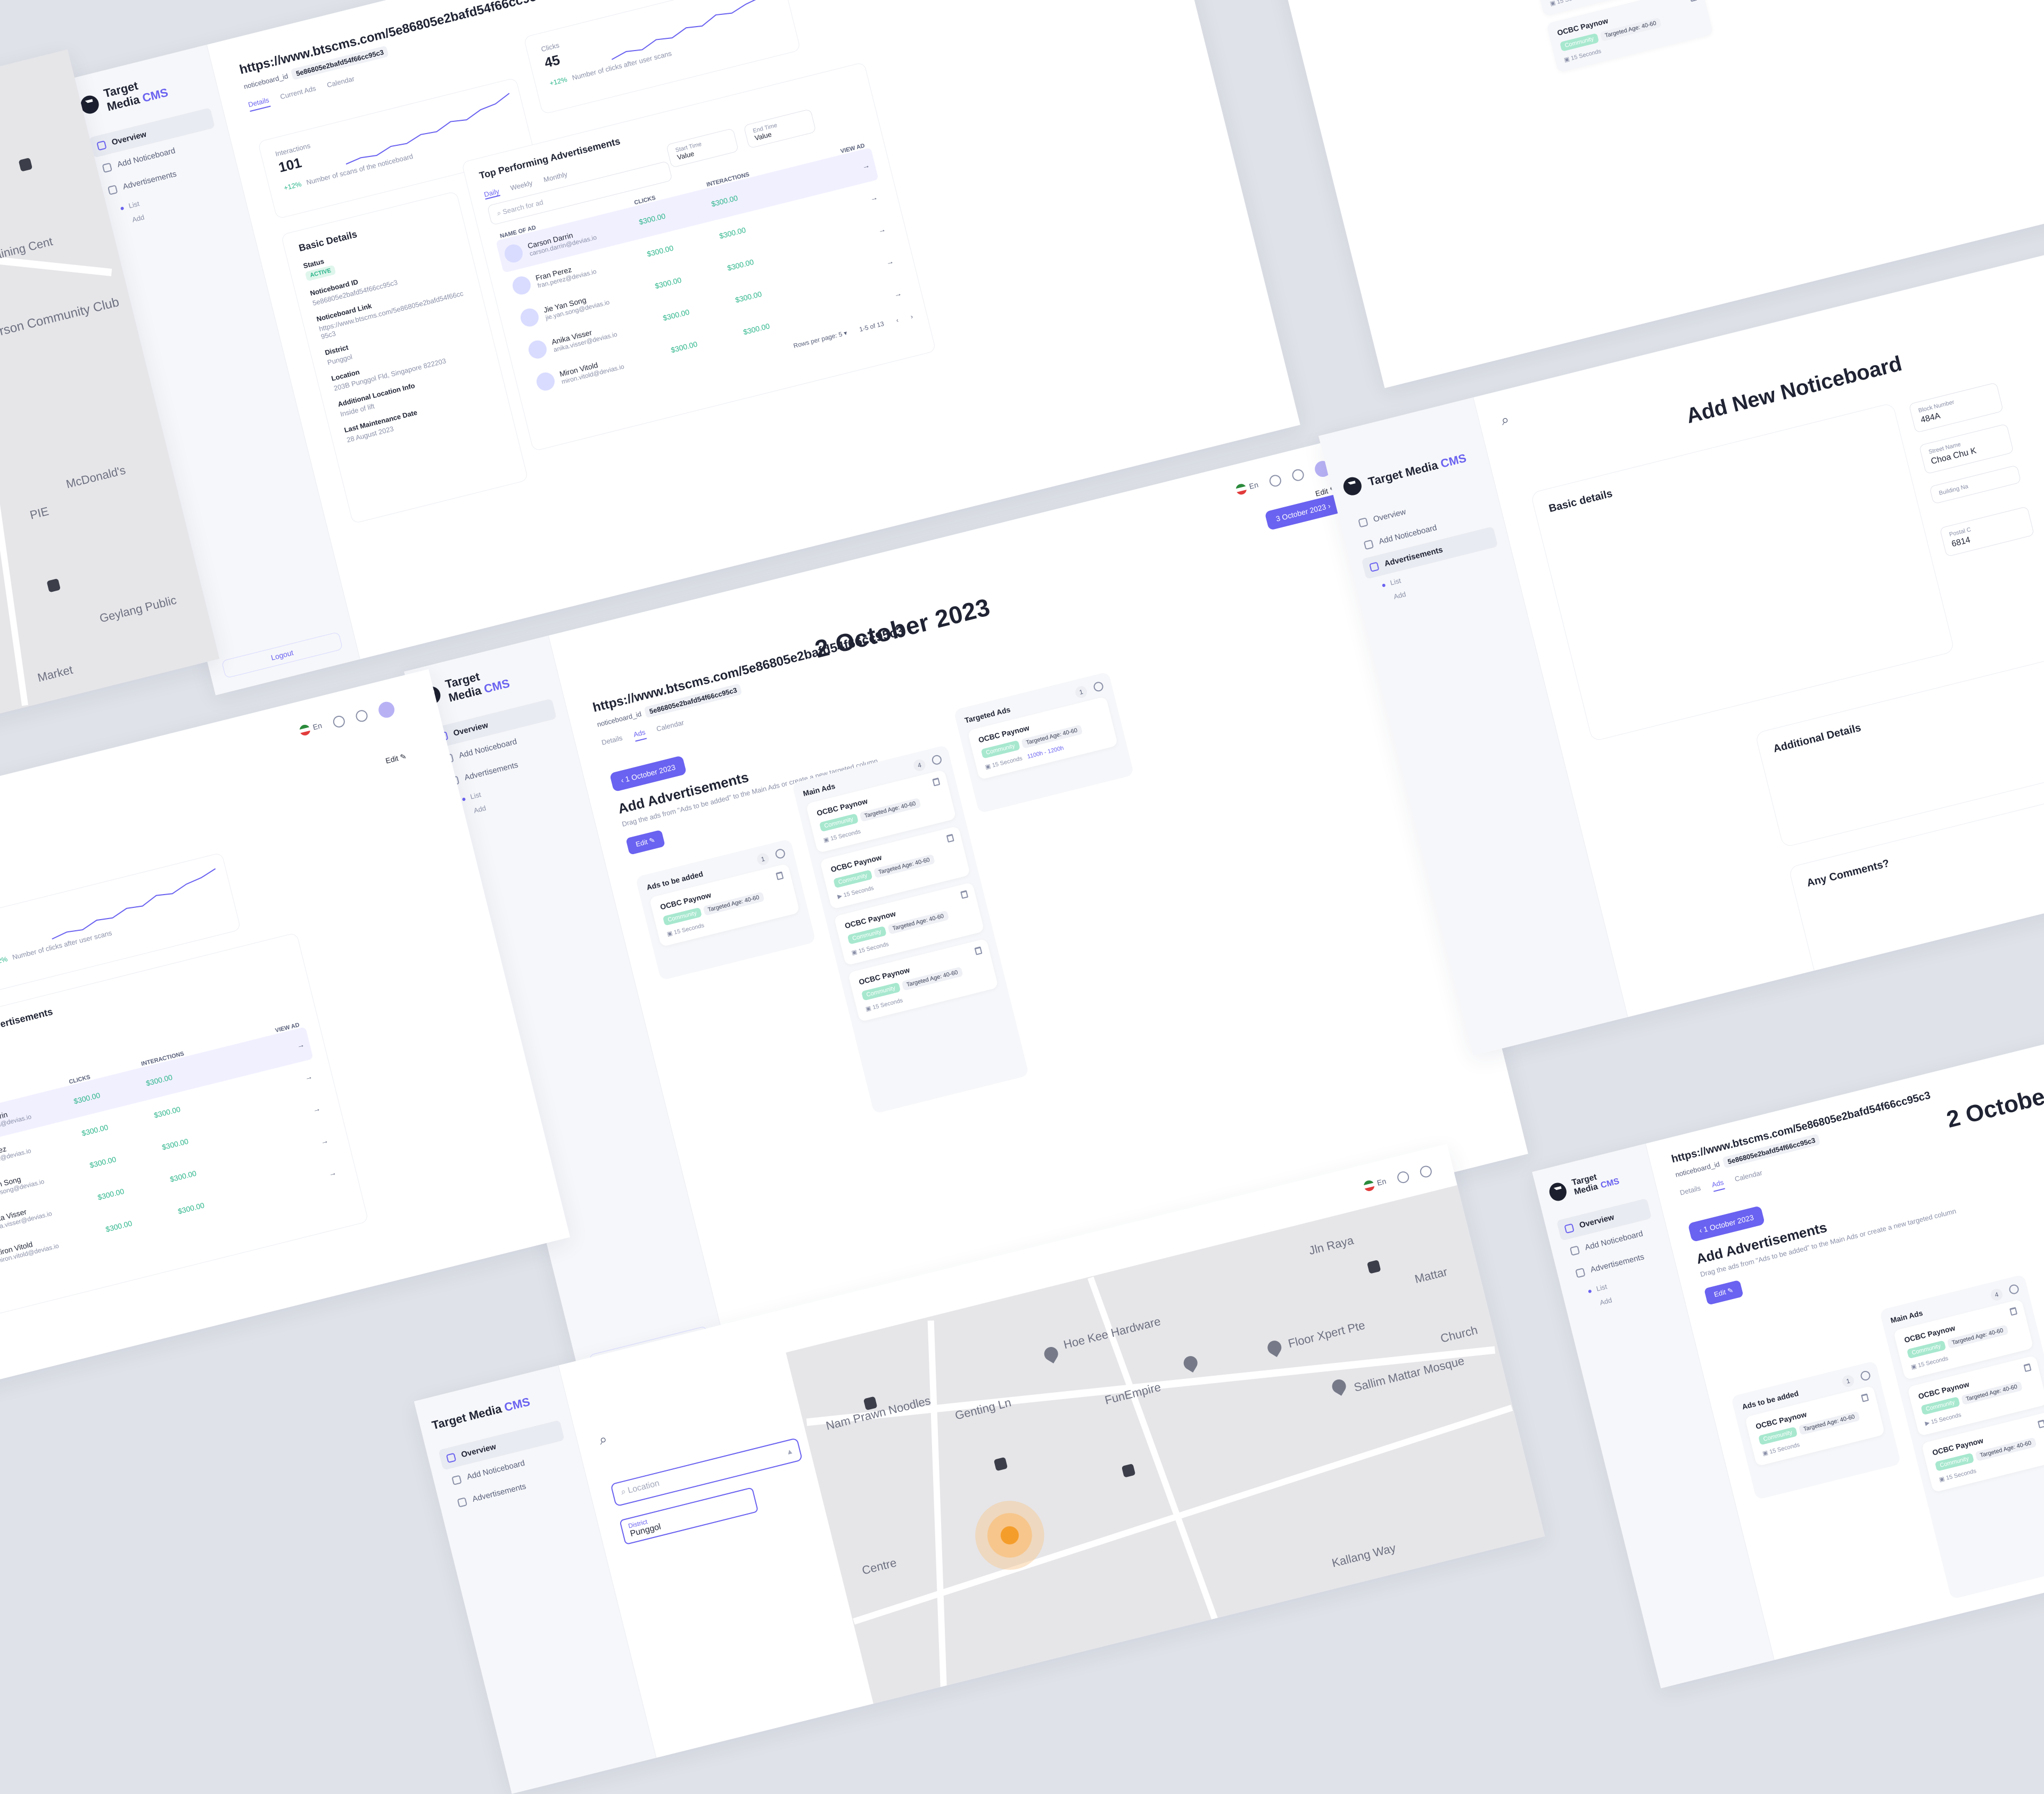 This screenshot has height=1794, width=2044. I want to click on block-number-field: Block Number 484A, so click(1956, 408).